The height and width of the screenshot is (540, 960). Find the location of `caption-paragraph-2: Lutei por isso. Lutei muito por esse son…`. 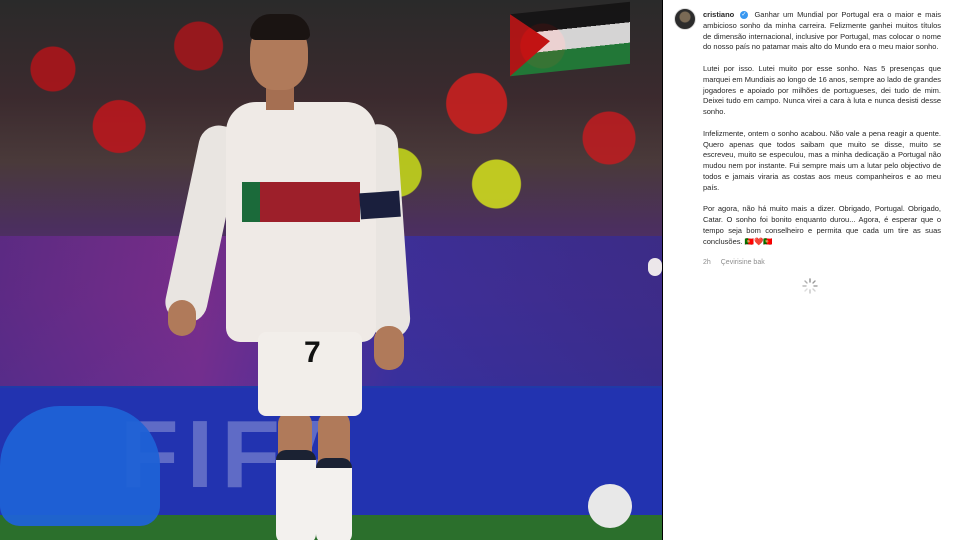

caption-paragraph-2: Lutei por isso. Lutei muito por esse son… is located at coordinates (822, 90).